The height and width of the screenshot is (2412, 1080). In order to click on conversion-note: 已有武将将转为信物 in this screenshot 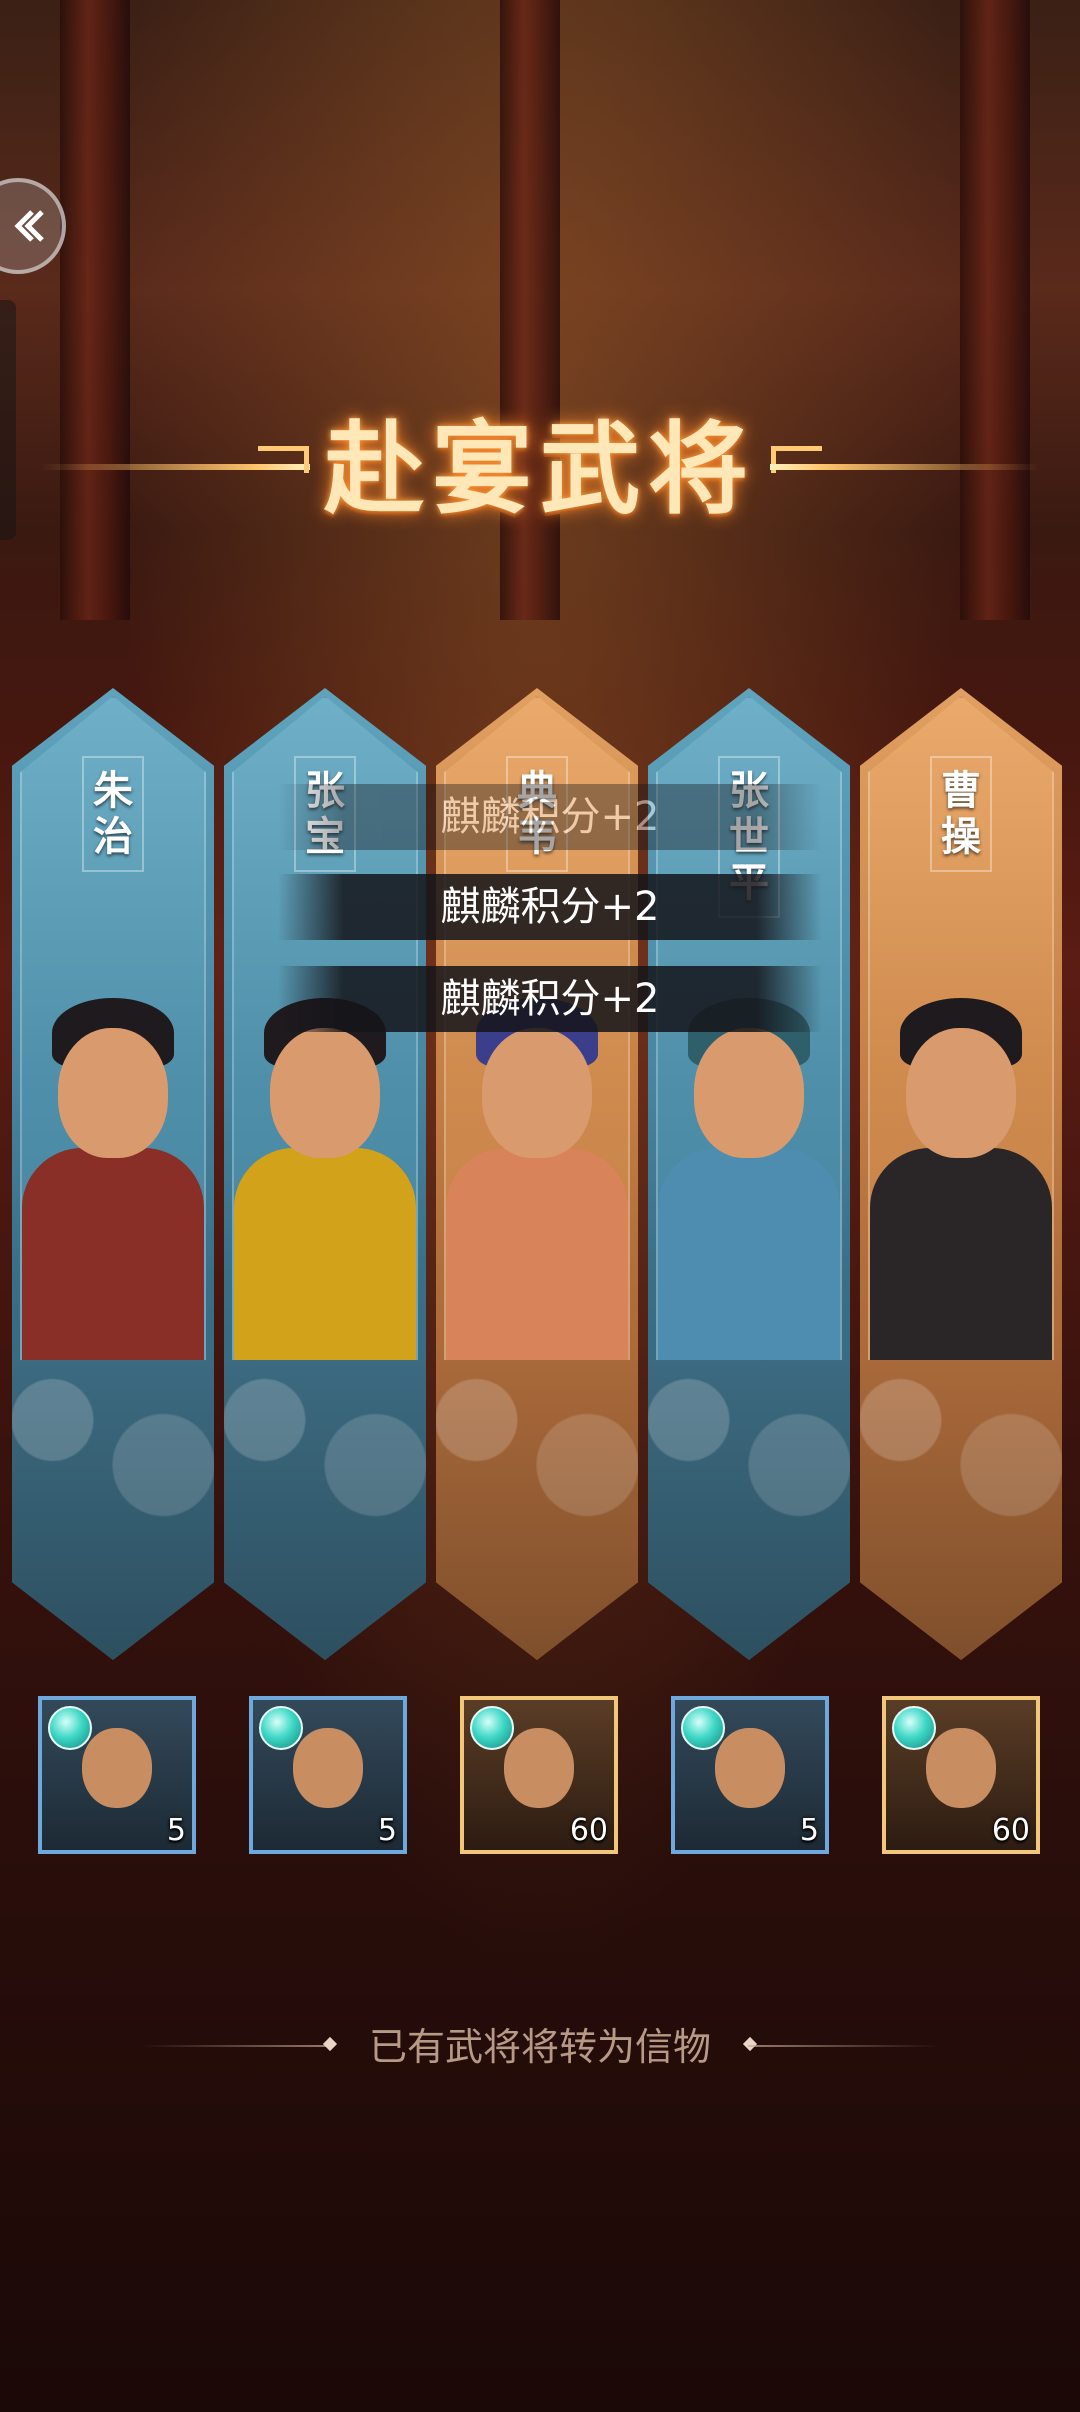, I will do `click(539, 2047)`.